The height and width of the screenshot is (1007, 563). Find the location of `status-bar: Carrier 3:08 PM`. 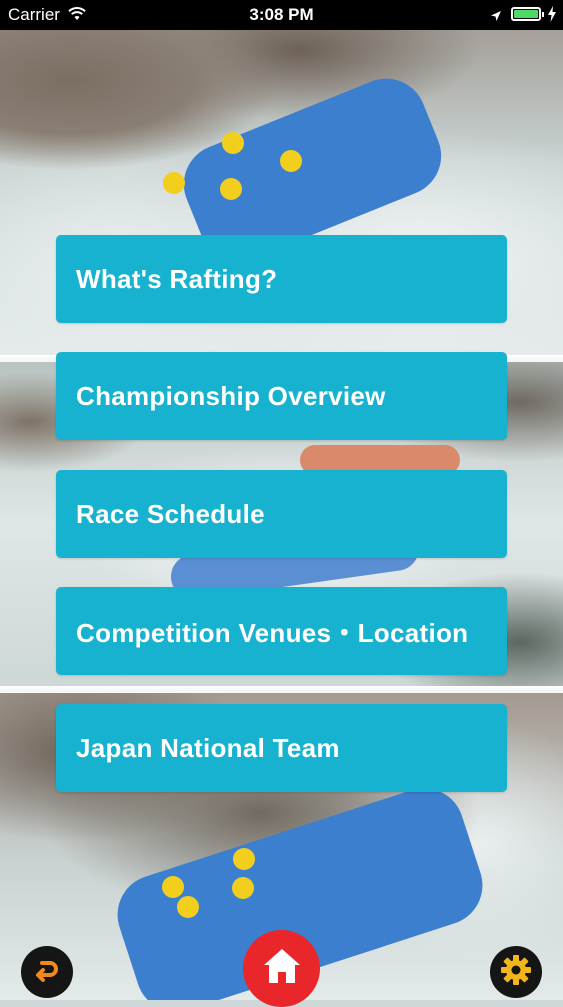

status-bar: Carrier 3:08 PM is located at coordinates (281, 15).